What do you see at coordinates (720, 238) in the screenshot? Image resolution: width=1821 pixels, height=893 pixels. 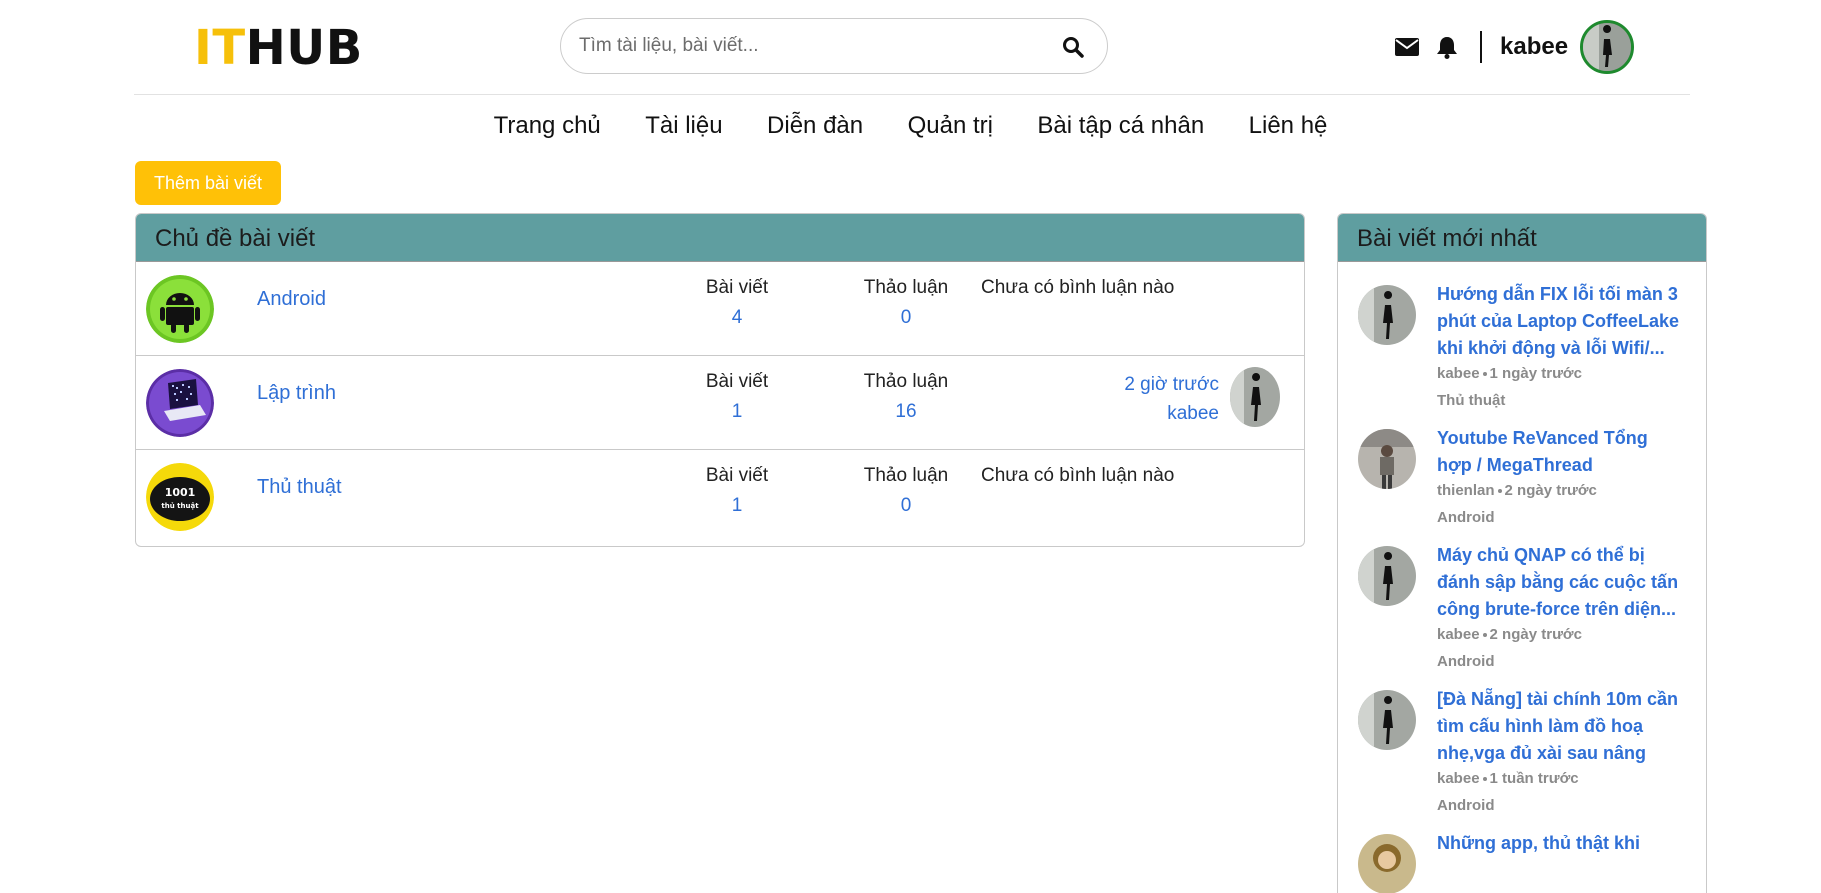 I see `topics-title: Chủ đề bài viết` at bounding box center [720, 238].